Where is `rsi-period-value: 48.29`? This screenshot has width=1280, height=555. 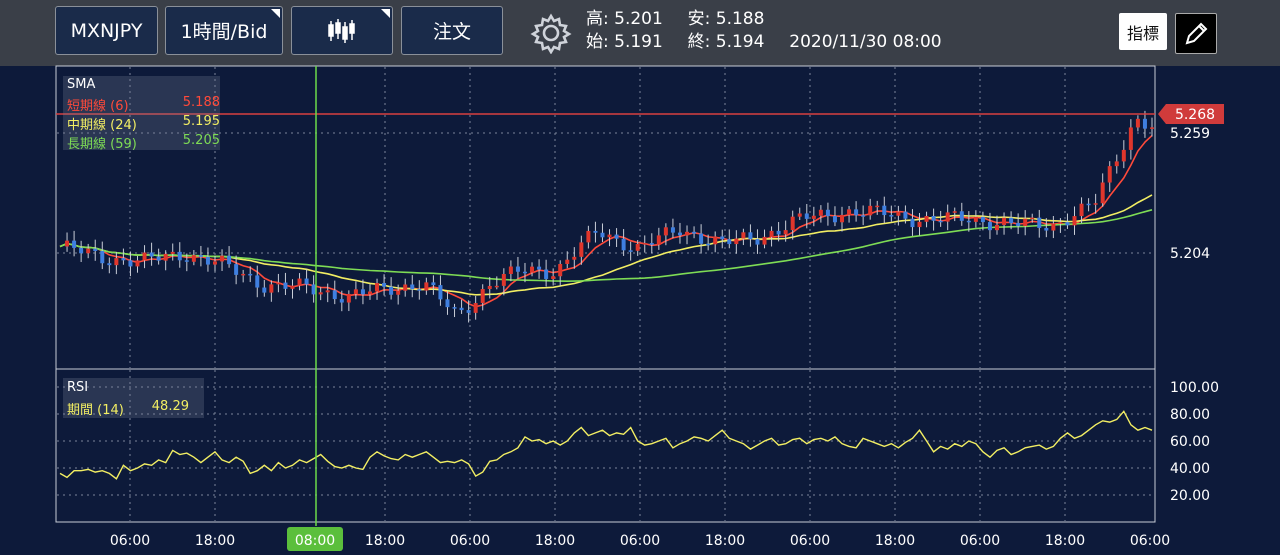 rsi-period-value: 48.29 is located at coordinates (170, 406).